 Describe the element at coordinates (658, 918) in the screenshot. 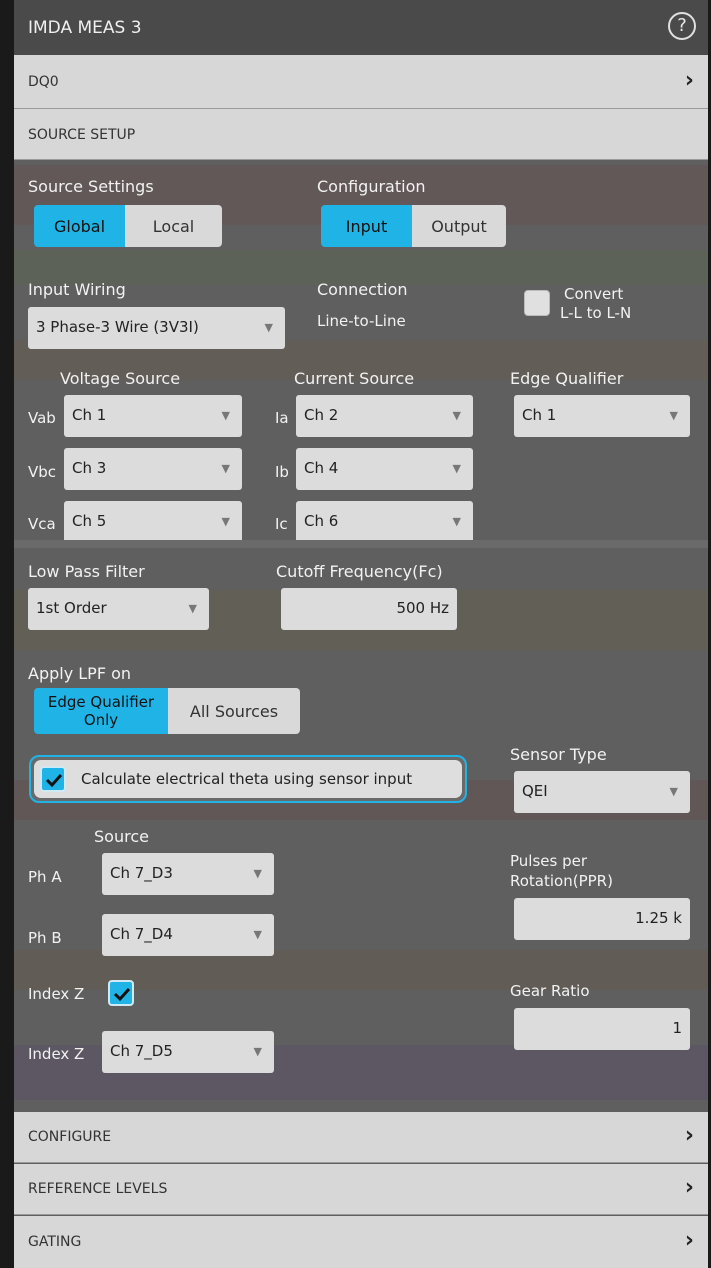

I see `ppr-value: 1.25 k` at that location.